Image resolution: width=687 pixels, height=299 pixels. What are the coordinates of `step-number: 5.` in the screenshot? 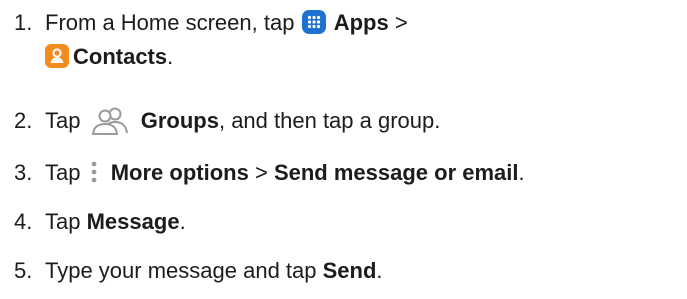 It's located at (23, 270).